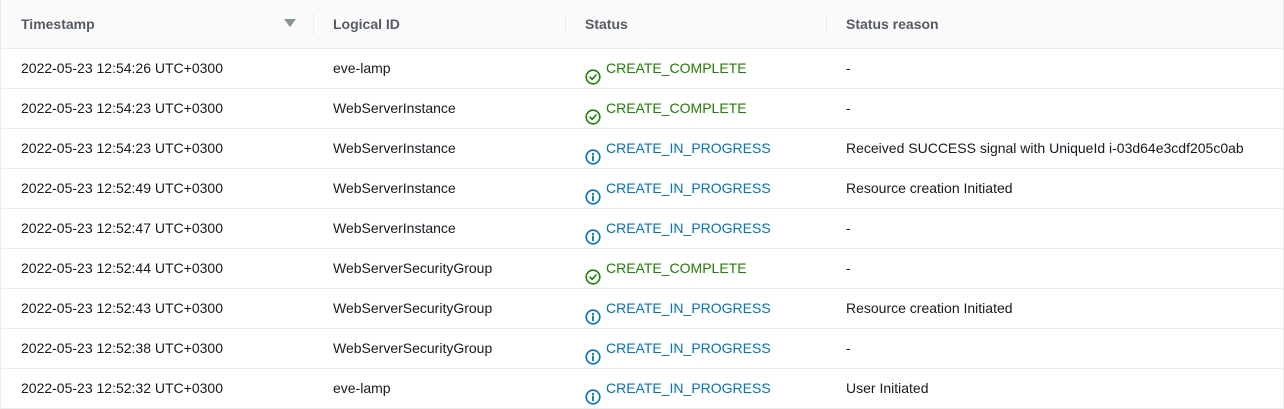 This screenshot has width=1284, height=409. I want to click on column-header-status: Status, so click(606, 24).